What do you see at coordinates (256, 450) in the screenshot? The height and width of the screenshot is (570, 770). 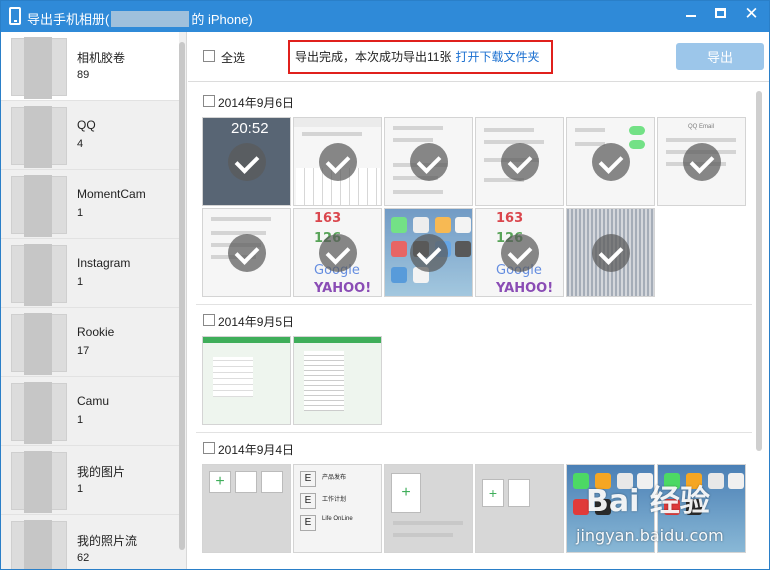 I see `date-group-label: 2014年9月4日` at bounding box center [256, 450].